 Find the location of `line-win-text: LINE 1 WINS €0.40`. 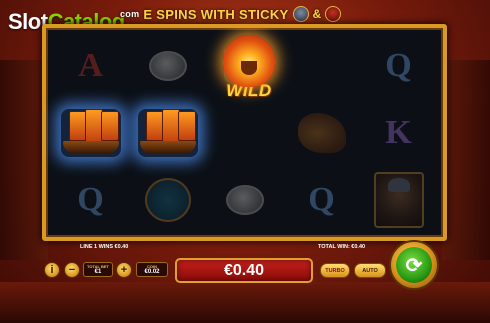

line-win-text: LINE 1 WINS €0.40 is located at coordinates (104, 247).